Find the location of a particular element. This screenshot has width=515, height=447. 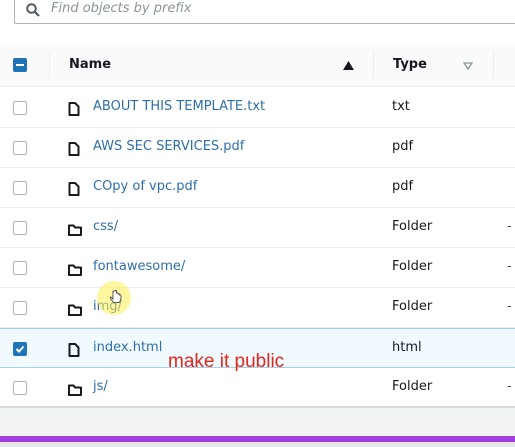

sort-ascending-icon is located at coordinates (348, 65).